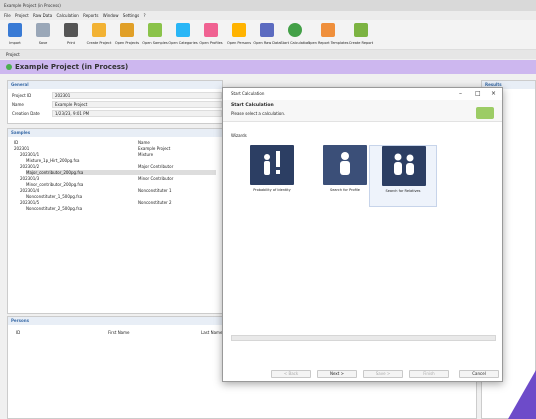 The image size is (536, 419). I want to click on menu-window: Window, so click(111, 15).